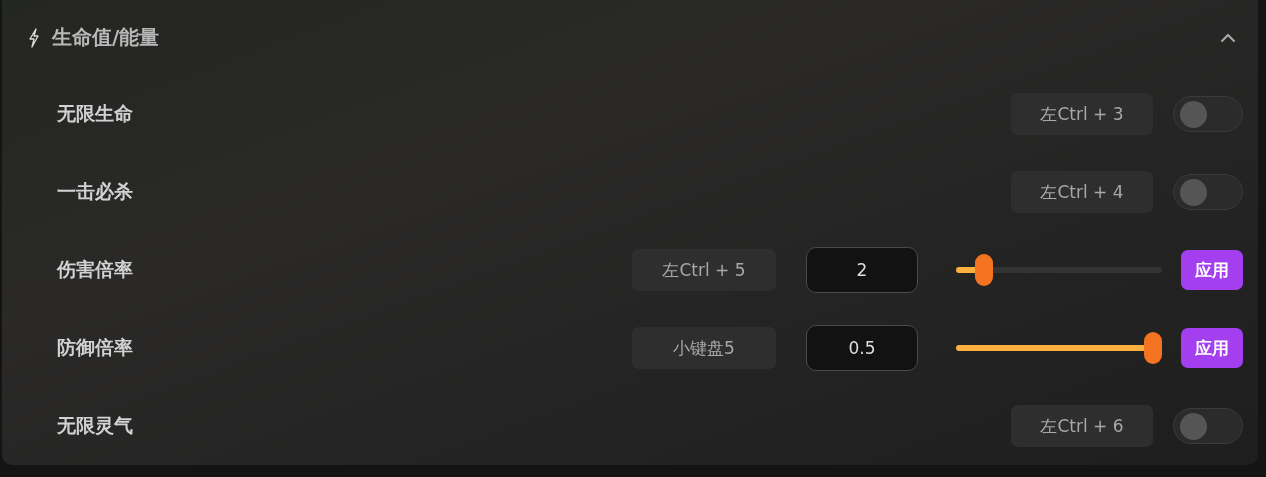  Describe the element at coordinates (95, 113) in the screenshot. I see `row-label: 无限生命` at that location.